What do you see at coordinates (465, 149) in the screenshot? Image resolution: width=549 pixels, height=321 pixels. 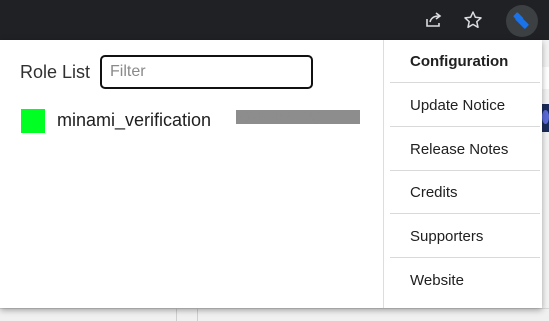 I see `menu-item-release-notes: Release Notes` at bounding box center [465, 149].